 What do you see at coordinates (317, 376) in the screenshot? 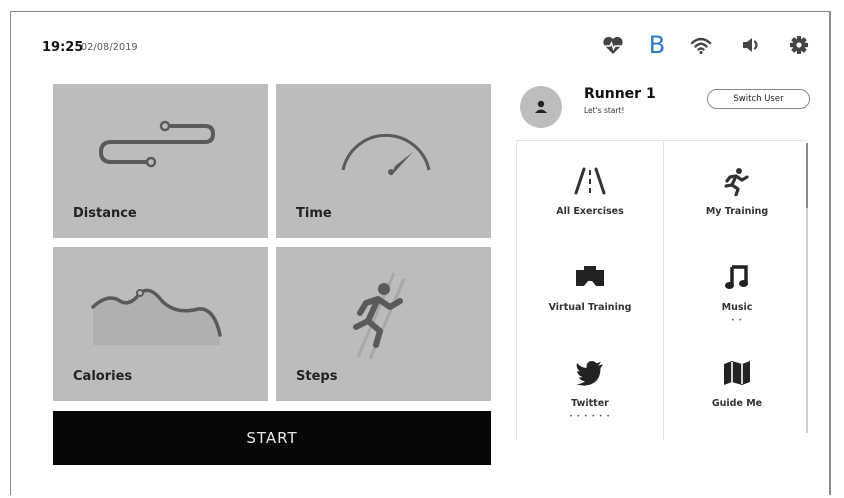
I see `steps-label: Steps` at bounding box center [317, 376].